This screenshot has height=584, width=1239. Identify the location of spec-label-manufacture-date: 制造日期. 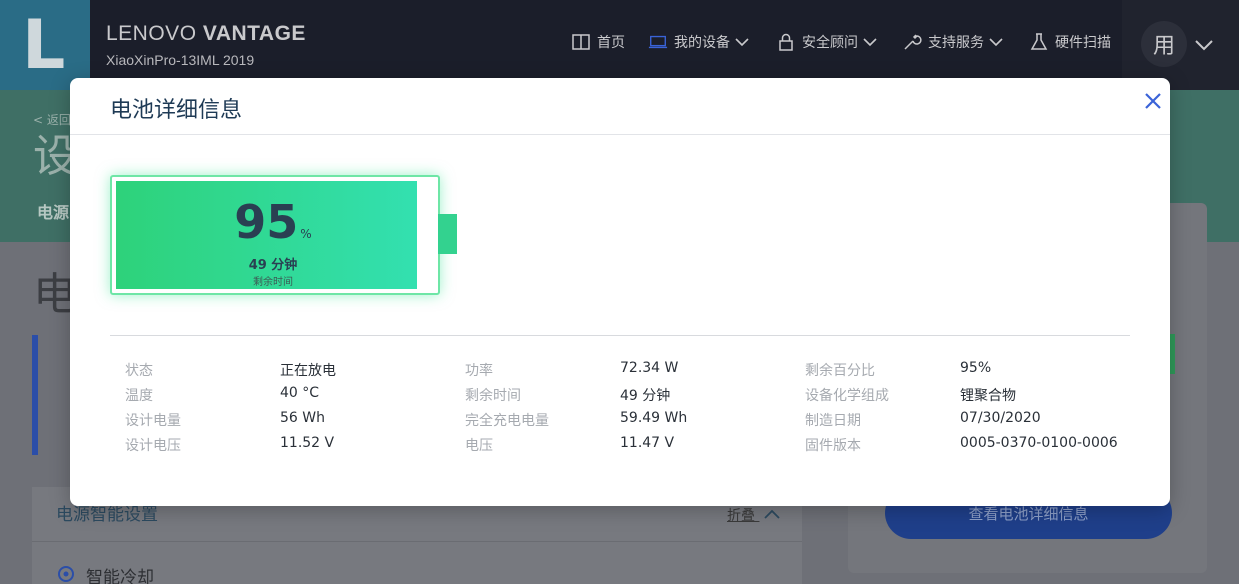
(833, 421).